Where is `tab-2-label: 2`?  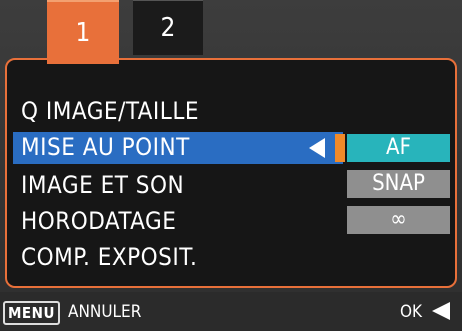 tab-2-label: 2 is located at coordinates (168, 28).